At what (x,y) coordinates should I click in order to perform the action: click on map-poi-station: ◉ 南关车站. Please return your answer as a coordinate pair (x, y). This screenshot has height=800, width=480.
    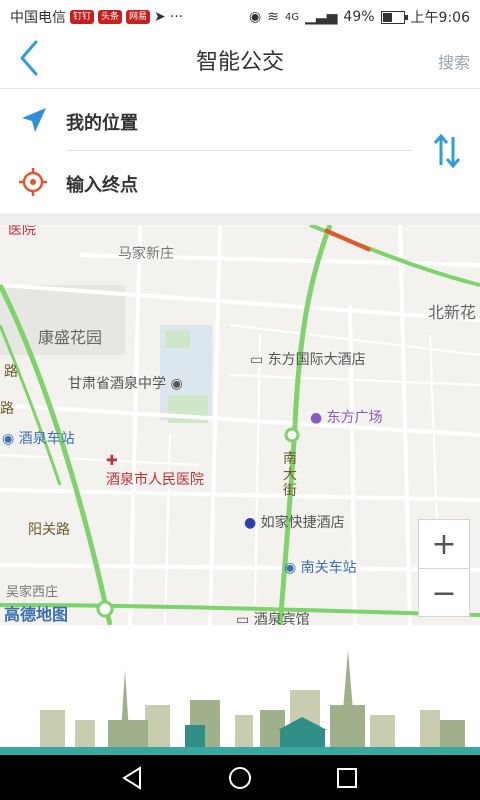
    Looking at the image, I should click on (320, 567).